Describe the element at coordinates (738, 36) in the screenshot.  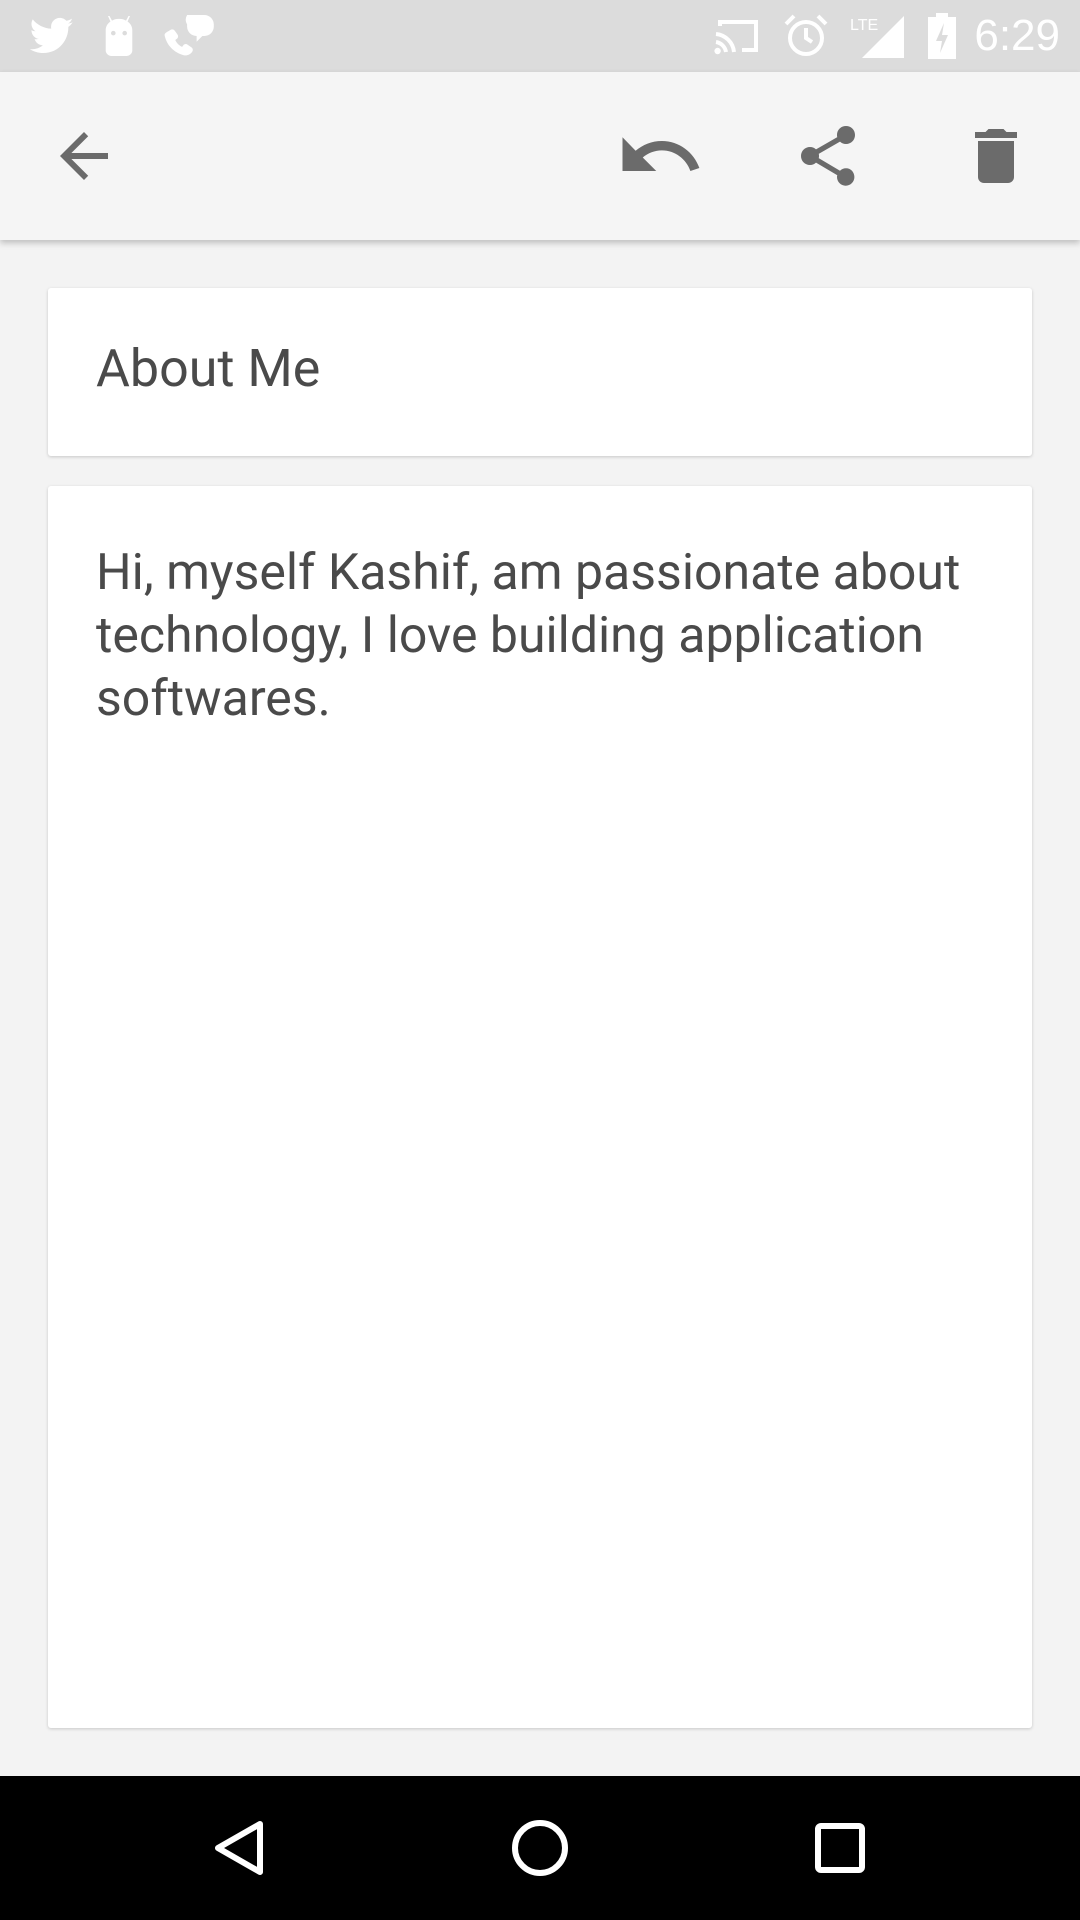
I see `cast-icon` at that location.